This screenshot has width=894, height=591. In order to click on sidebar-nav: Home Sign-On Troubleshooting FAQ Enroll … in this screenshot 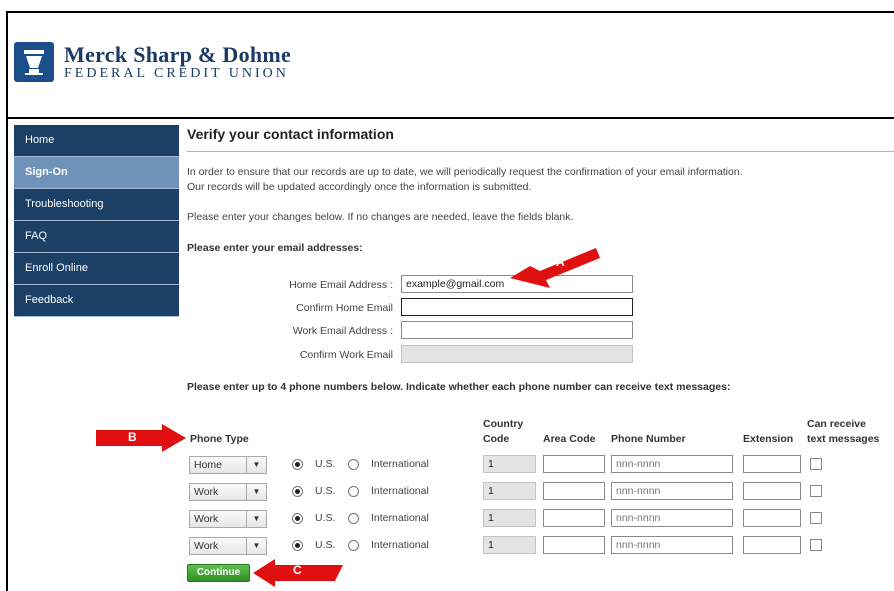, I will do `click(96, 221)`.